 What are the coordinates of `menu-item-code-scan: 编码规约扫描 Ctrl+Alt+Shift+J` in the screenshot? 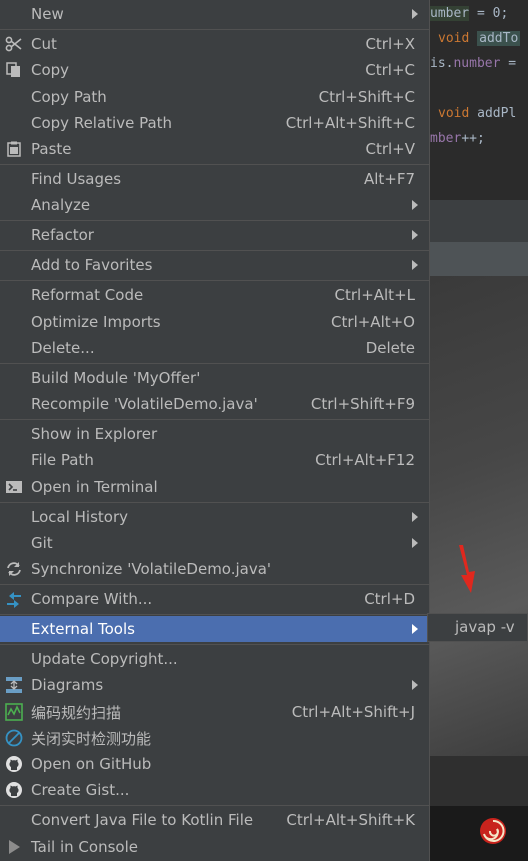 It's located at (214, 712).